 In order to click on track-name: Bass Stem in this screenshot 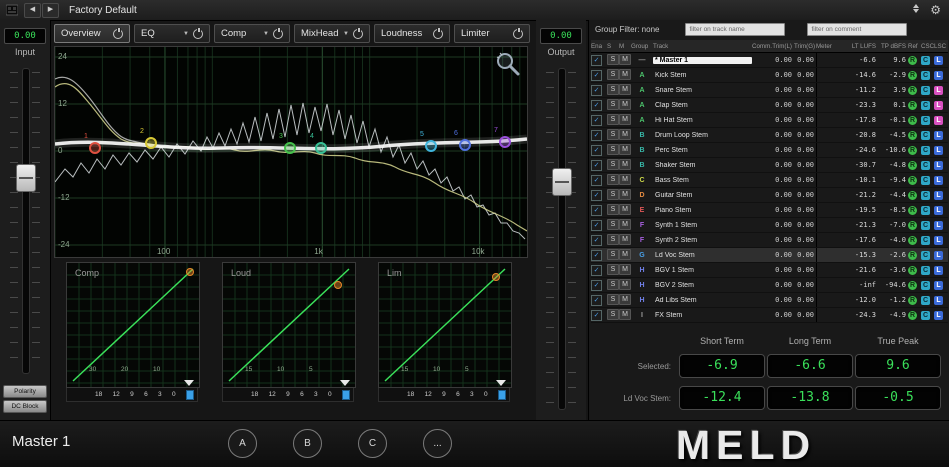, I will do `click(702, 180)`.